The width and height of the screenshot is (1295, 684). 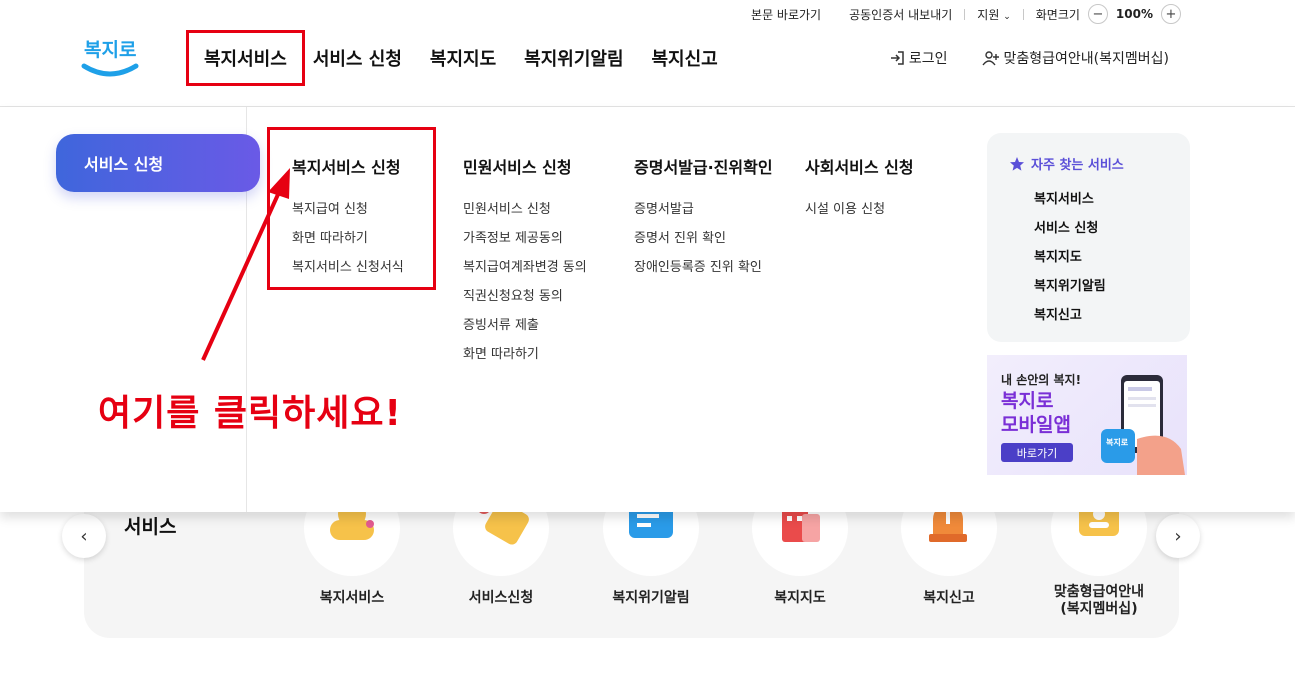 I want to click on annotation-arrow, so click(x=245, y=264).